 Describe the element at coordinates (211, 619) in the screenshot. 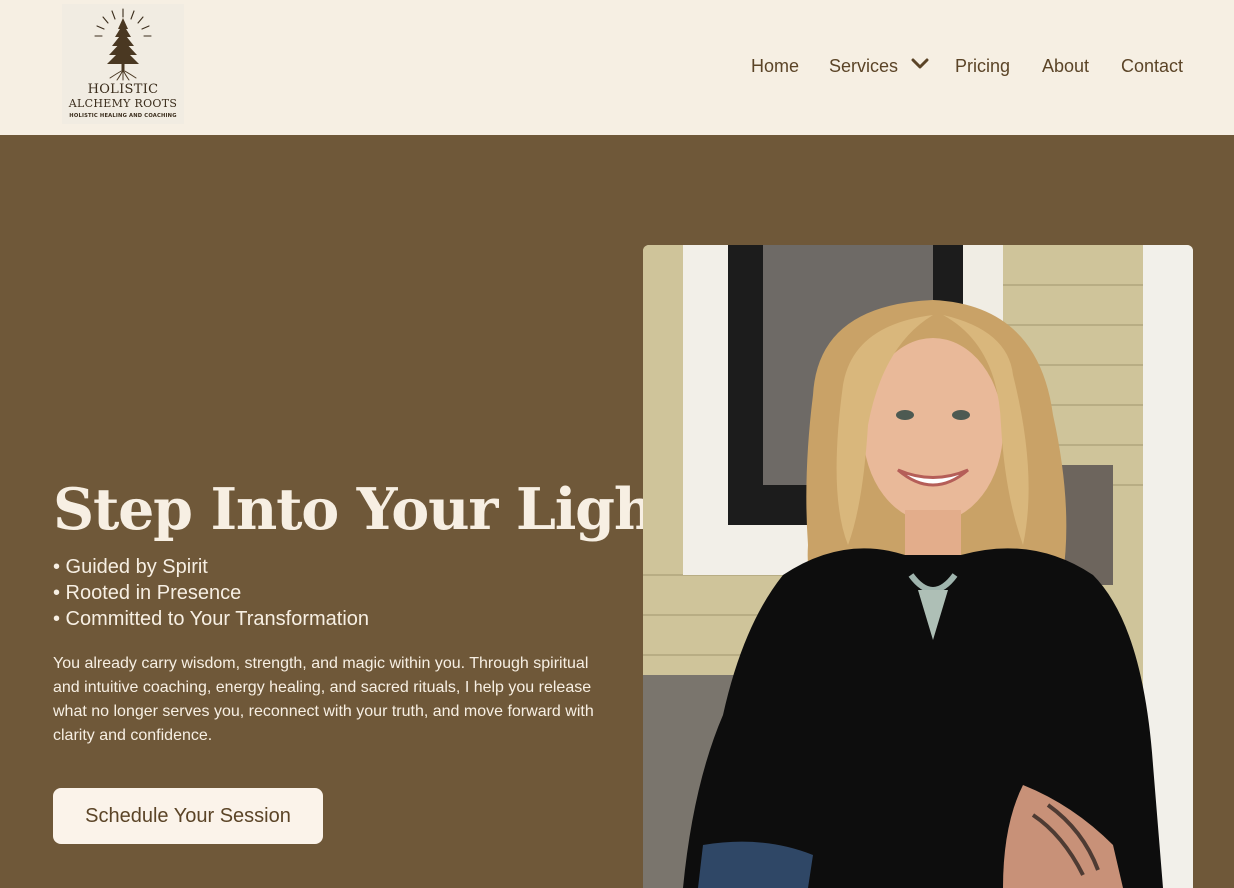

I see `hero-bullet: • Committed to Your Transformation` at that location.